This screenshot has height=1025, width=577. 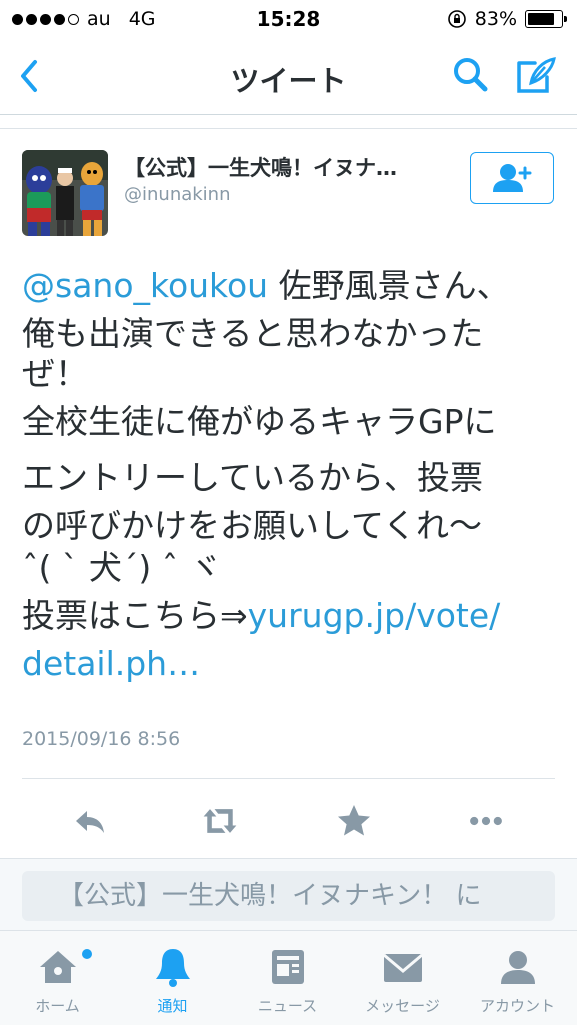 I want to click on tweet-author: 【公式】一生犬鳴！イヌナ… @inunakinn, so click(x=288, y=185).